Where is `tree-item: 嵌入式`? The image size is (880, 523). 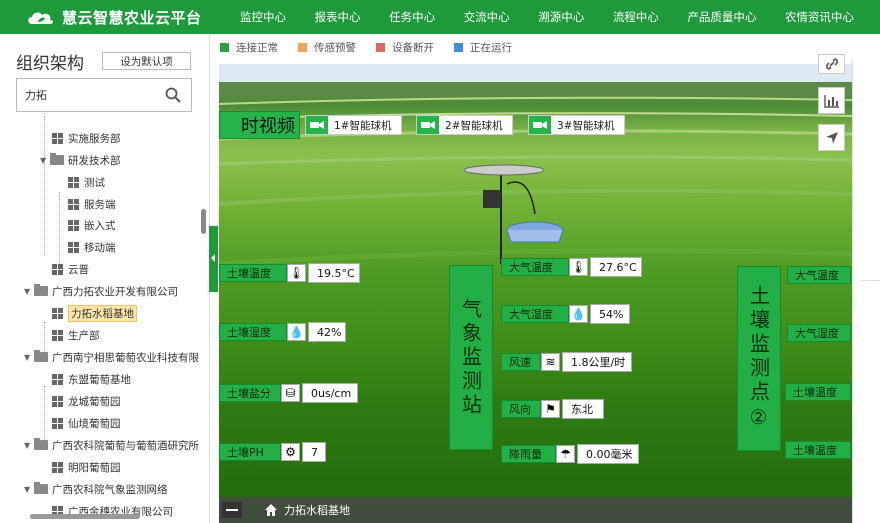
tree-item: 嵌入式 is located at coordinates (92, 225).